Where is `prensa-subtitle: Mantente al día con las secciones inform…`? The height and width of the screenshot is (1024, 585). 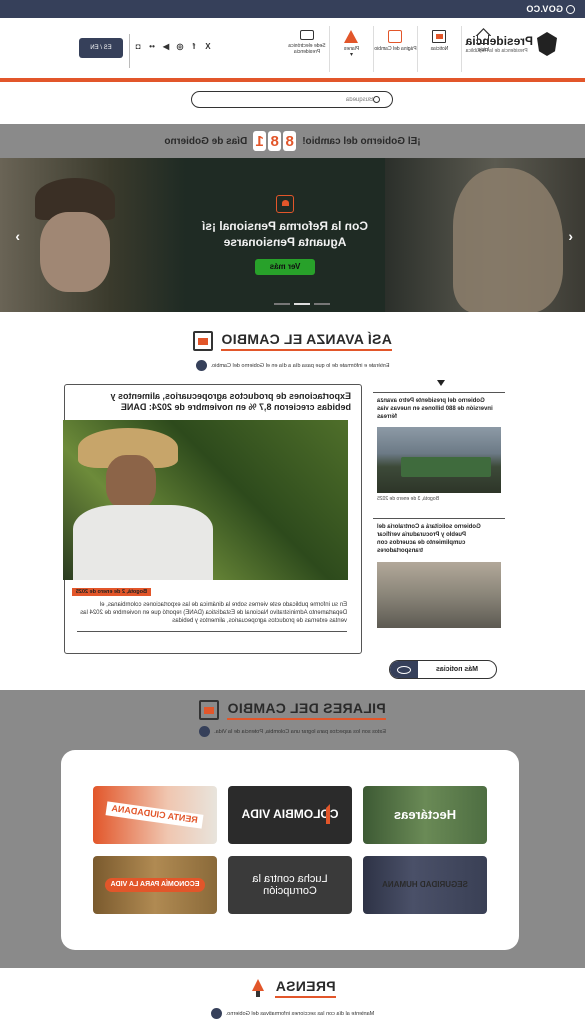
prensa-subtitle: Mantente al día con las secciones inform… is located at coordinates (300, 1013).